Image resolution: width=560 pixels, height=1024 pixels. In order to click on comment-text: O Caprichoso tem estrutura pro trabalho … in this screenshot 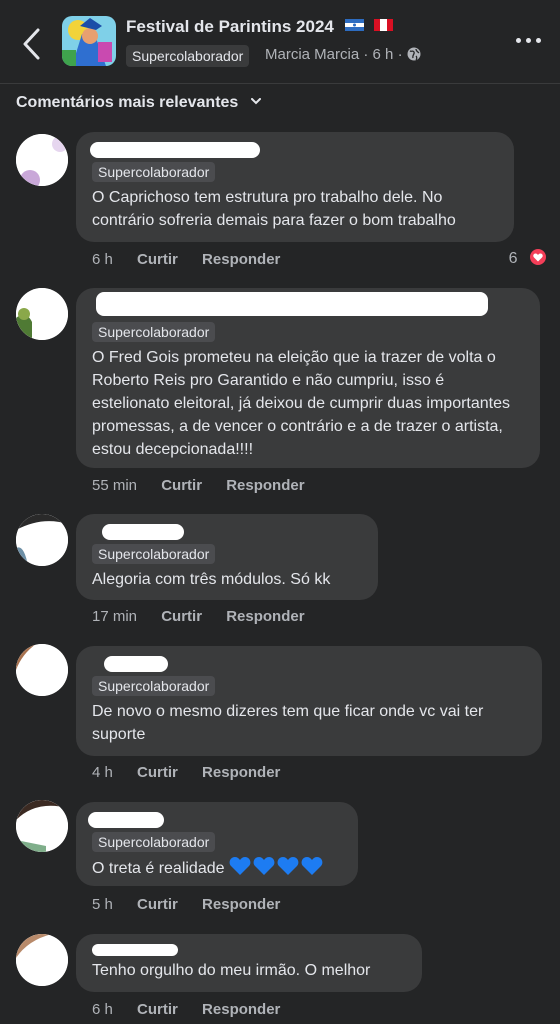, I will do `click(274, 209)`.